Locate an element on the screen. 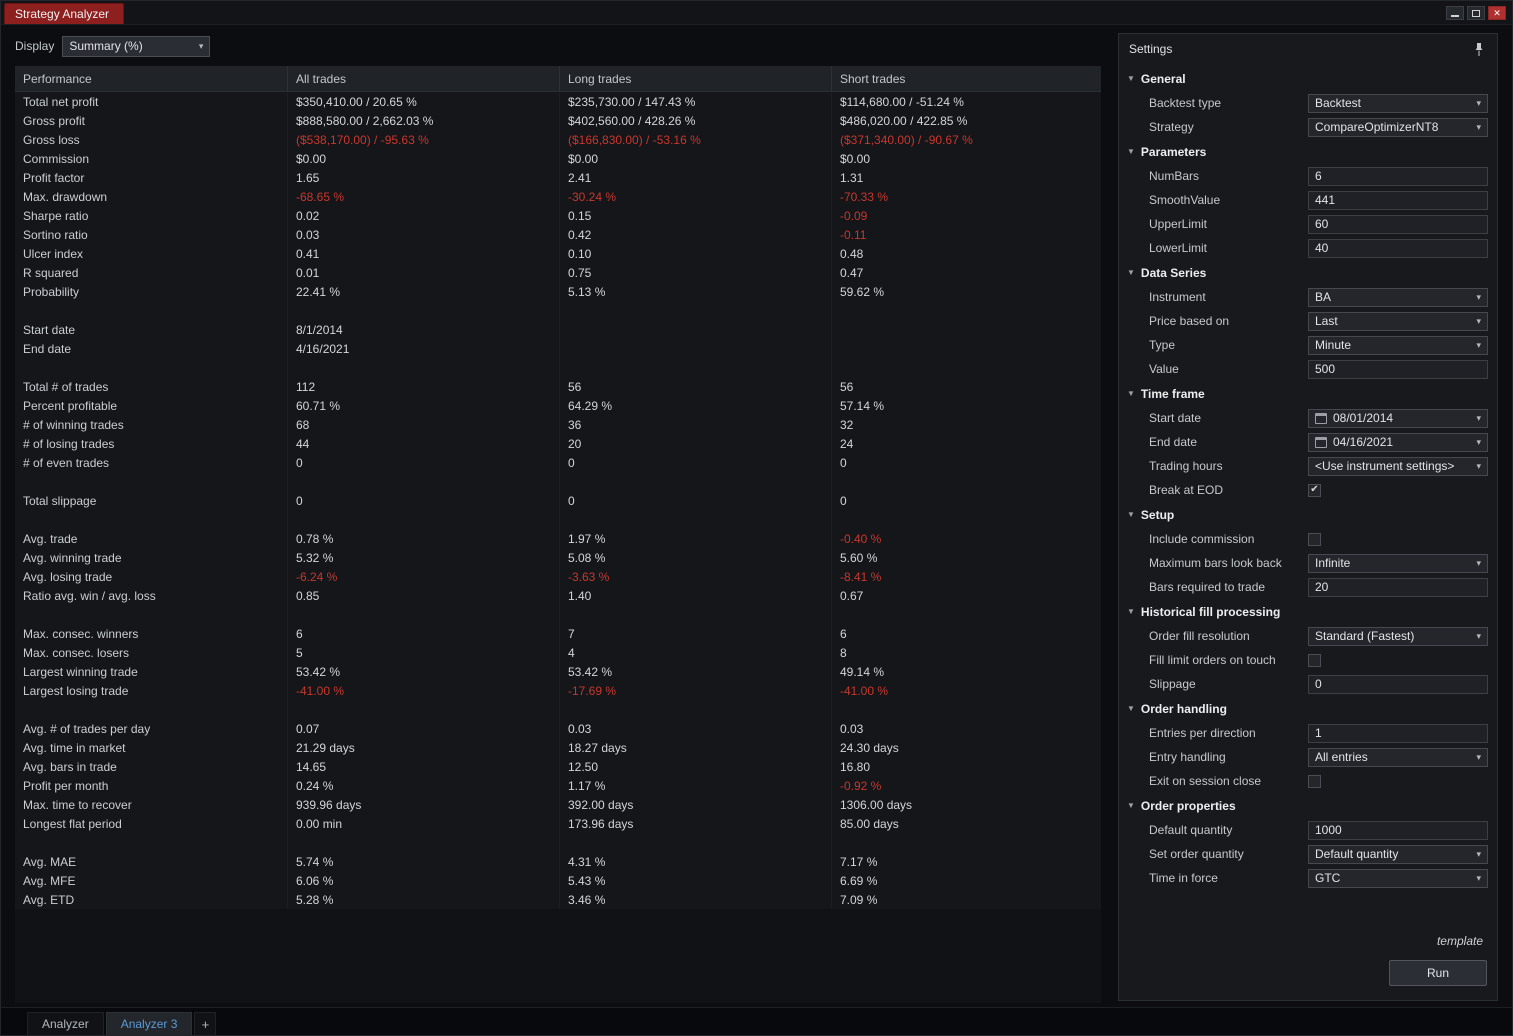  table-row: Probability 22.41 % 5.13 % 59.62 % is located at coordinates (558, 291).